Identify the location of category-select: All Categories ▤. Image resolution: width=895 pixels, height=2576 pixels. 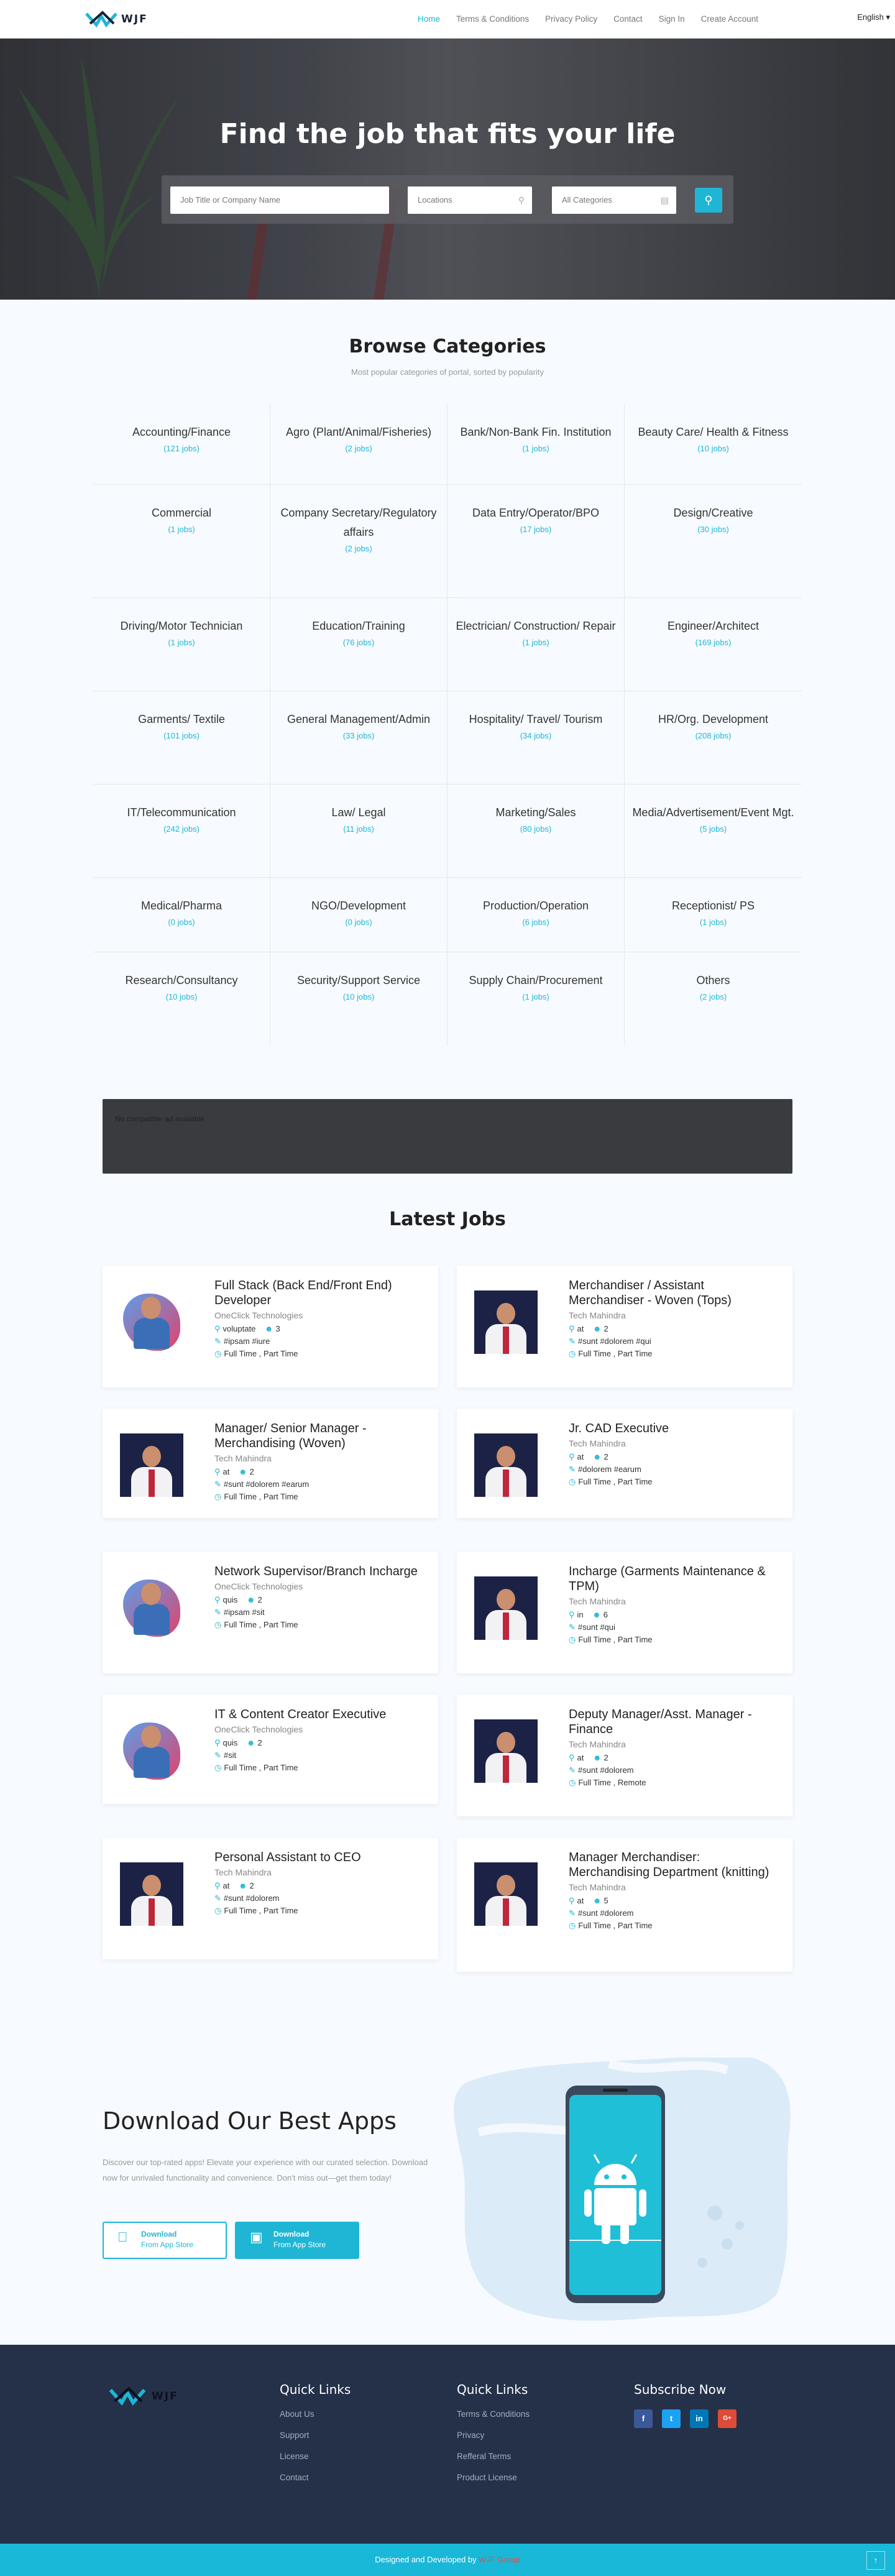
(614, 200).